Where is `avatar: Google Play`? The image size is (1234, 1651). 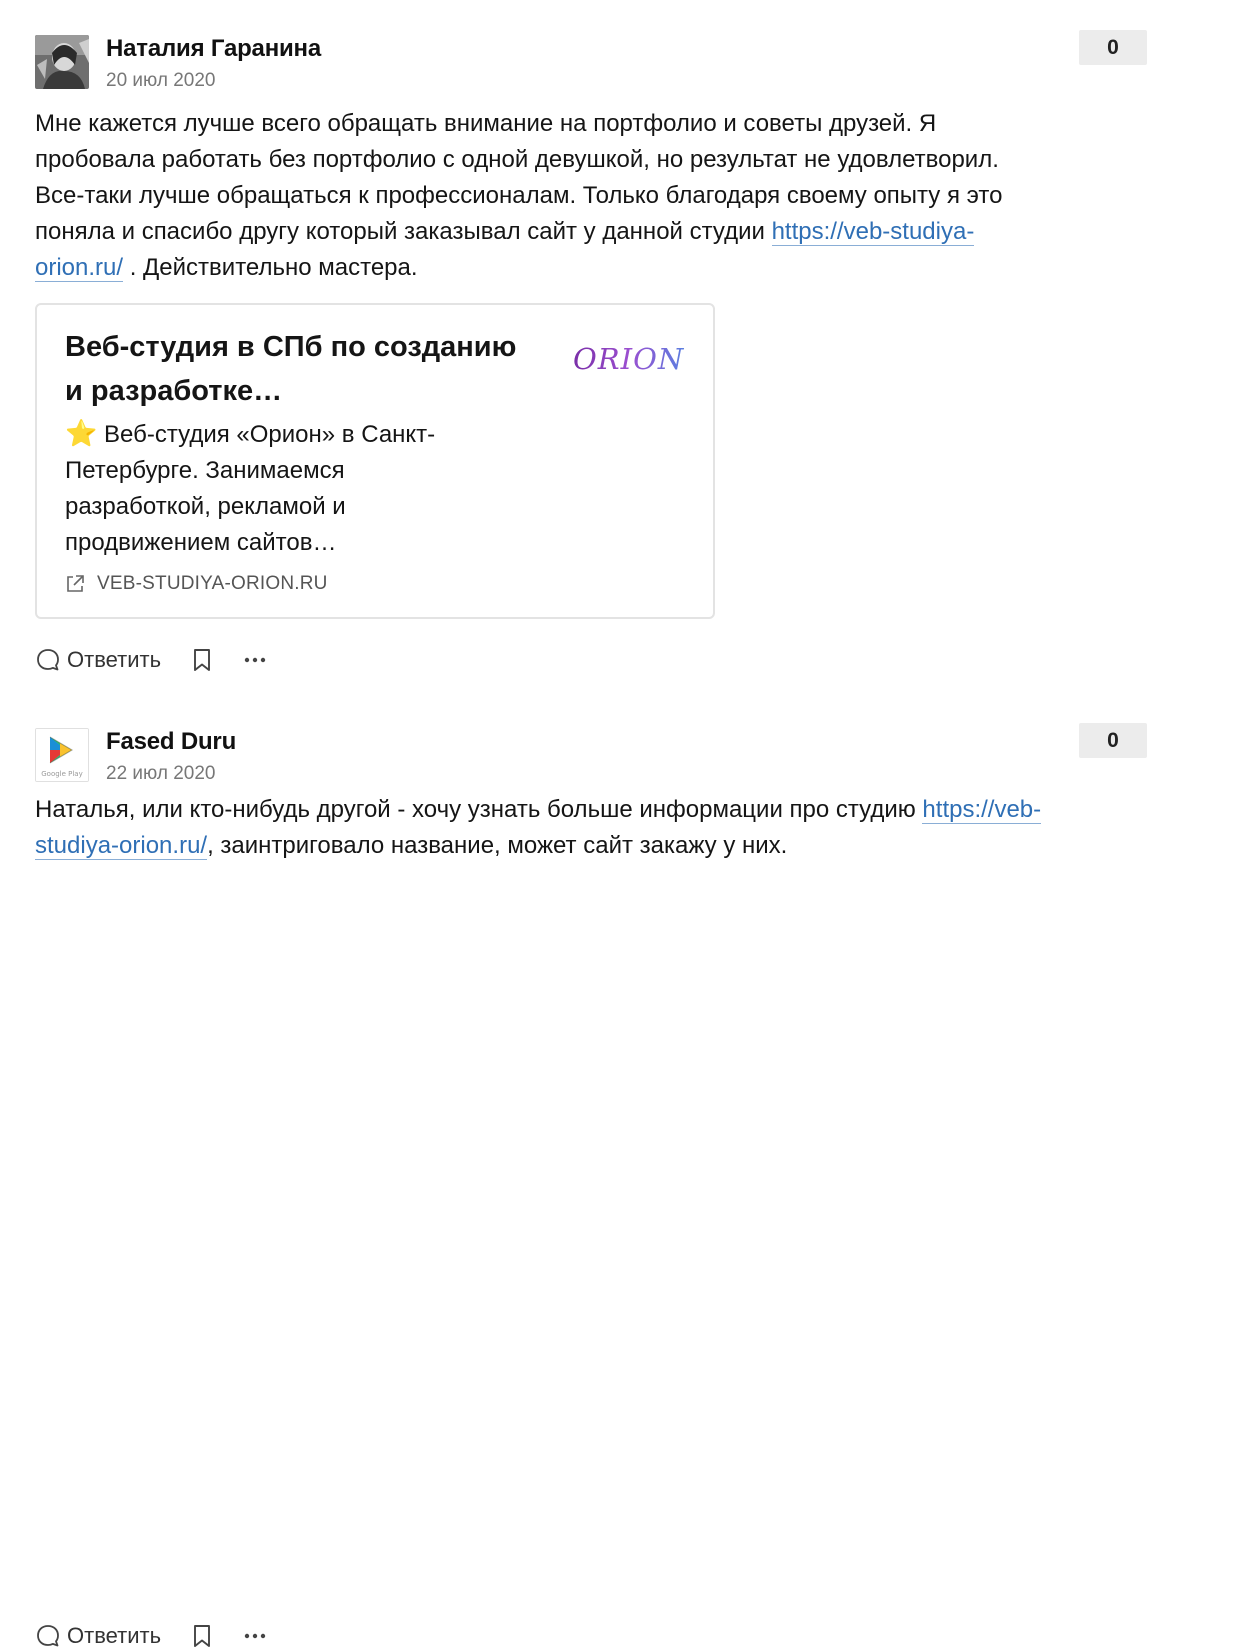 avatar: Google Play is located at coordinates (62, 755).